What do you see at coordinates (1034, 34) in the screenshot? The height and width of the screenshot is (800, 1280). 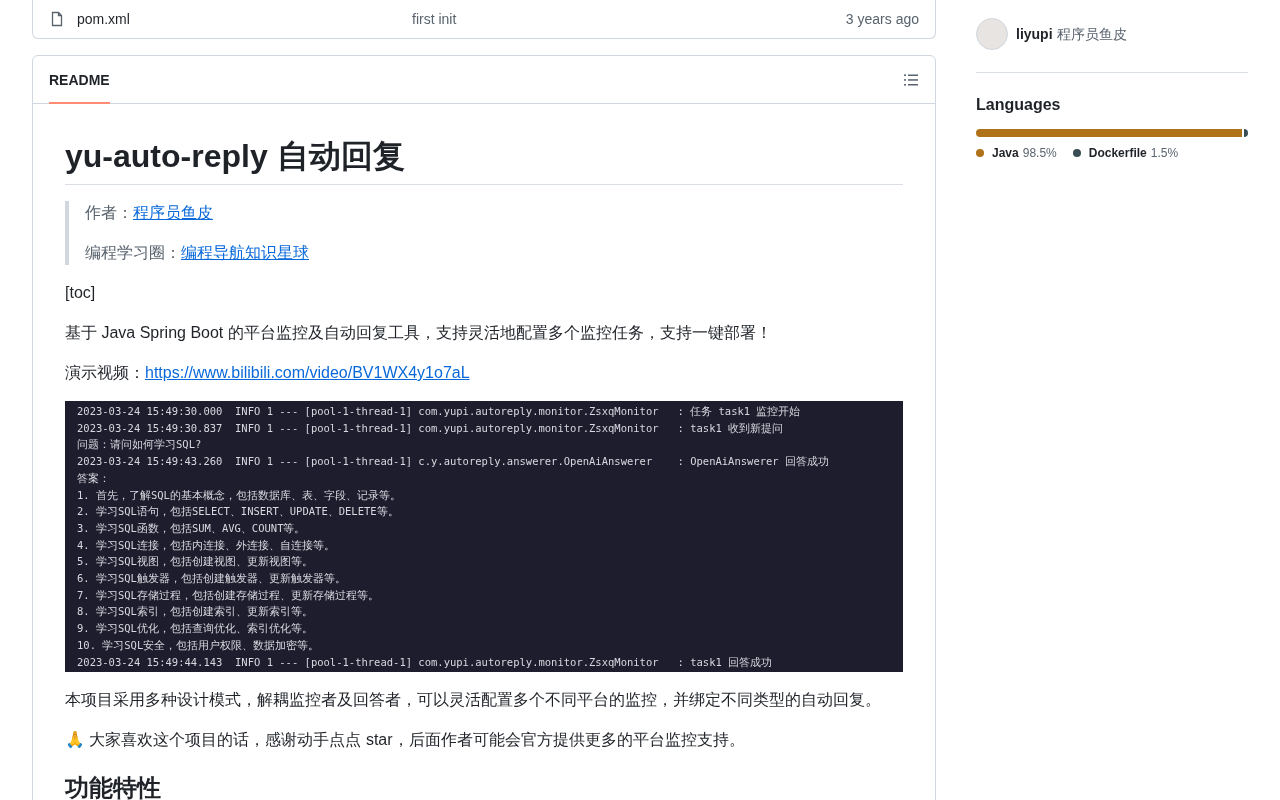 I see `contributor-login: liyupi` at bounding box center [1034, 34].